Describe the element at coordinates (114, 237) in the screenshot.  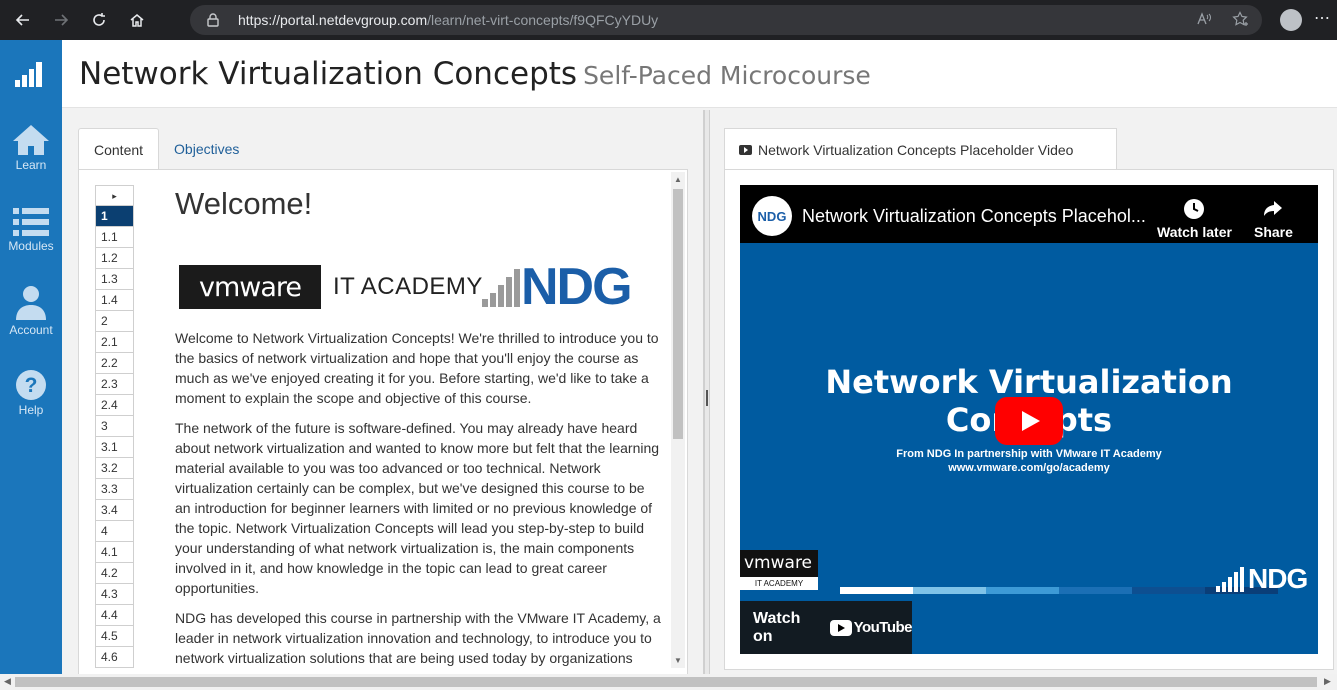
I see `toc-item: 1.1` at that location.